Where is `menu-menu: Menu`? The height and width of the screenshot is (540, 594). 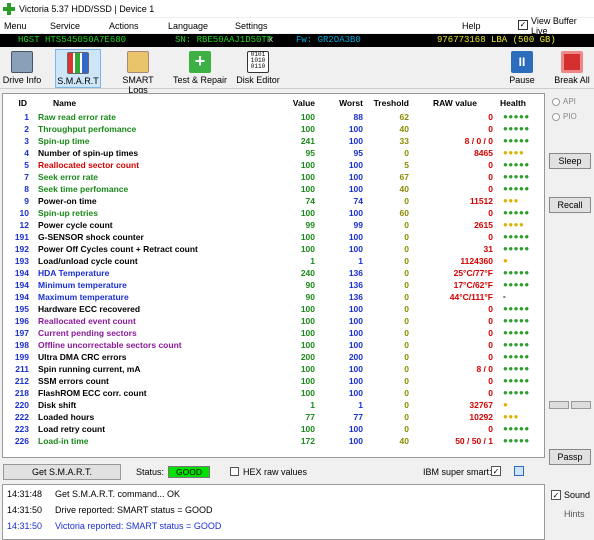
menu-menu: Menu is located at coordinates (15, 26).